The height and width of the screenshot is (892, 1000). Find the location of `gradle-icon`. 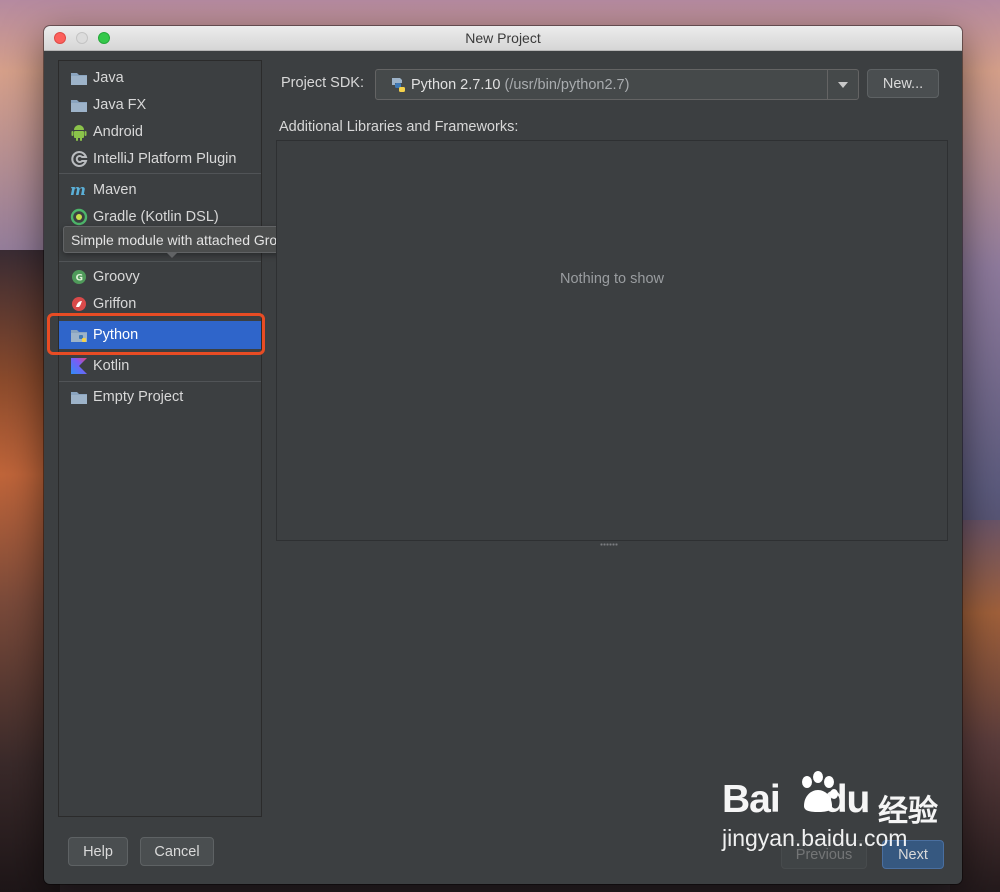

gradle-icon is located at coordinates (79, 217).